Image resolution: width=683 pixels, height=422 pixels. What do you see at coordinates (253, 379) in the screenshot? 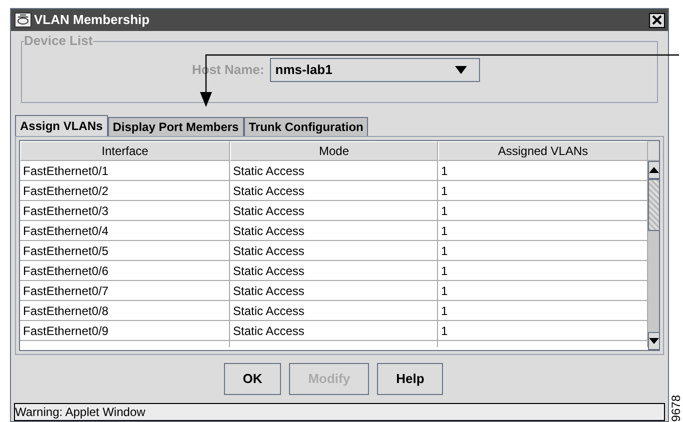
I see `dialog-button: OK` at bounding box center [253, 379].